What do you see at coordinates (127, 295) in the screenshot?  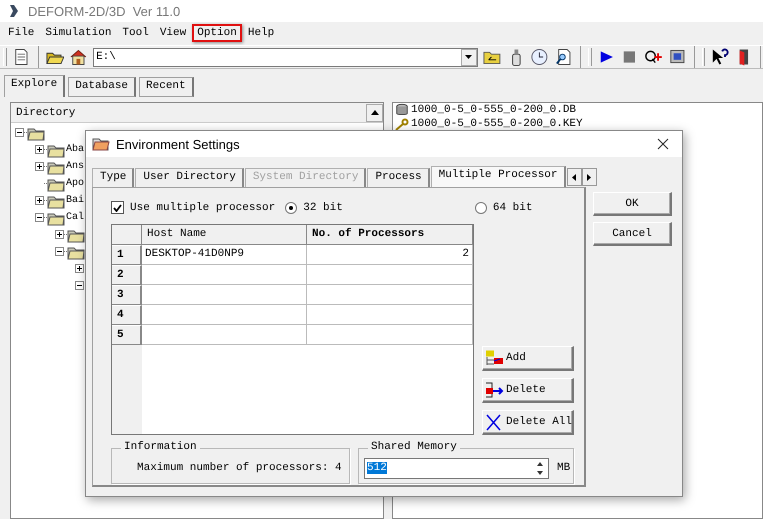 I see `row-number: 3` at bounding box center [127, 295].